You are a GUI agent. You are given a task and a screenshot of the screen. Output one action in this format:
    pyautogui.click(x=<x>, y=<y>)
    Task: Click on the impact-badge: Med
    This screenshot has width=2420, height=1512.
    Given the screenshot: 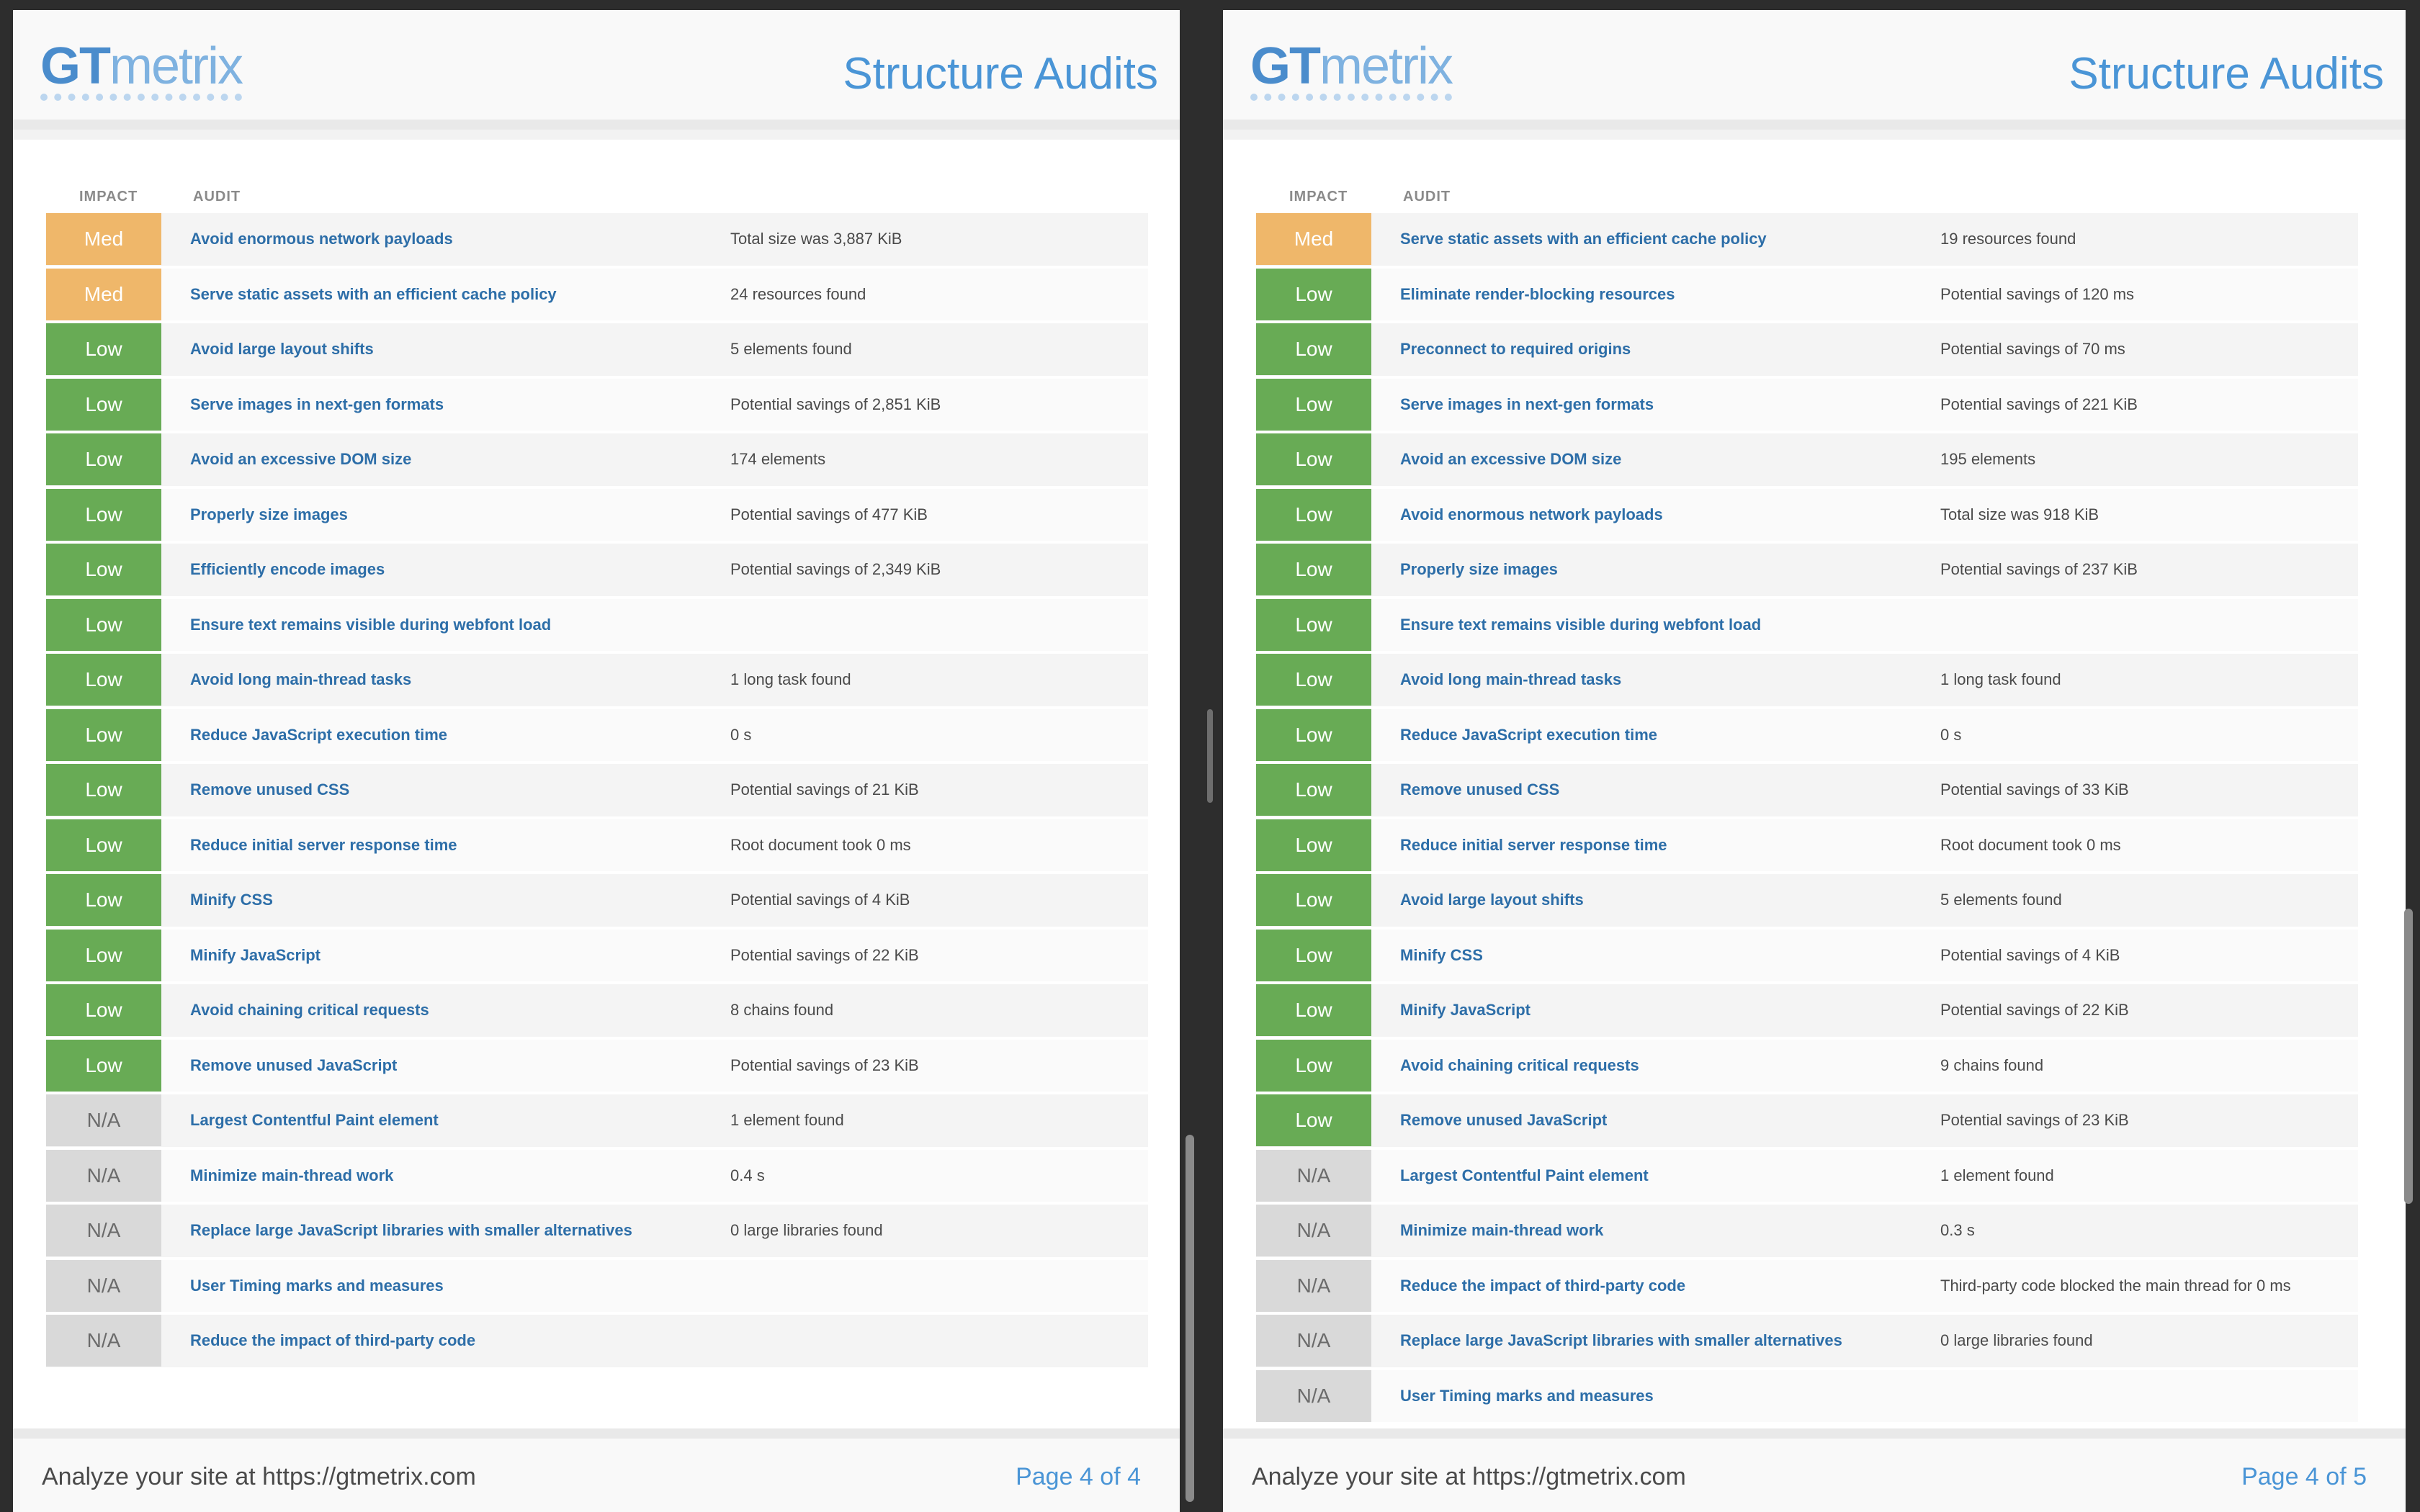 What is the action you would take?
    pyautogui.click(x=103, y=294)
    